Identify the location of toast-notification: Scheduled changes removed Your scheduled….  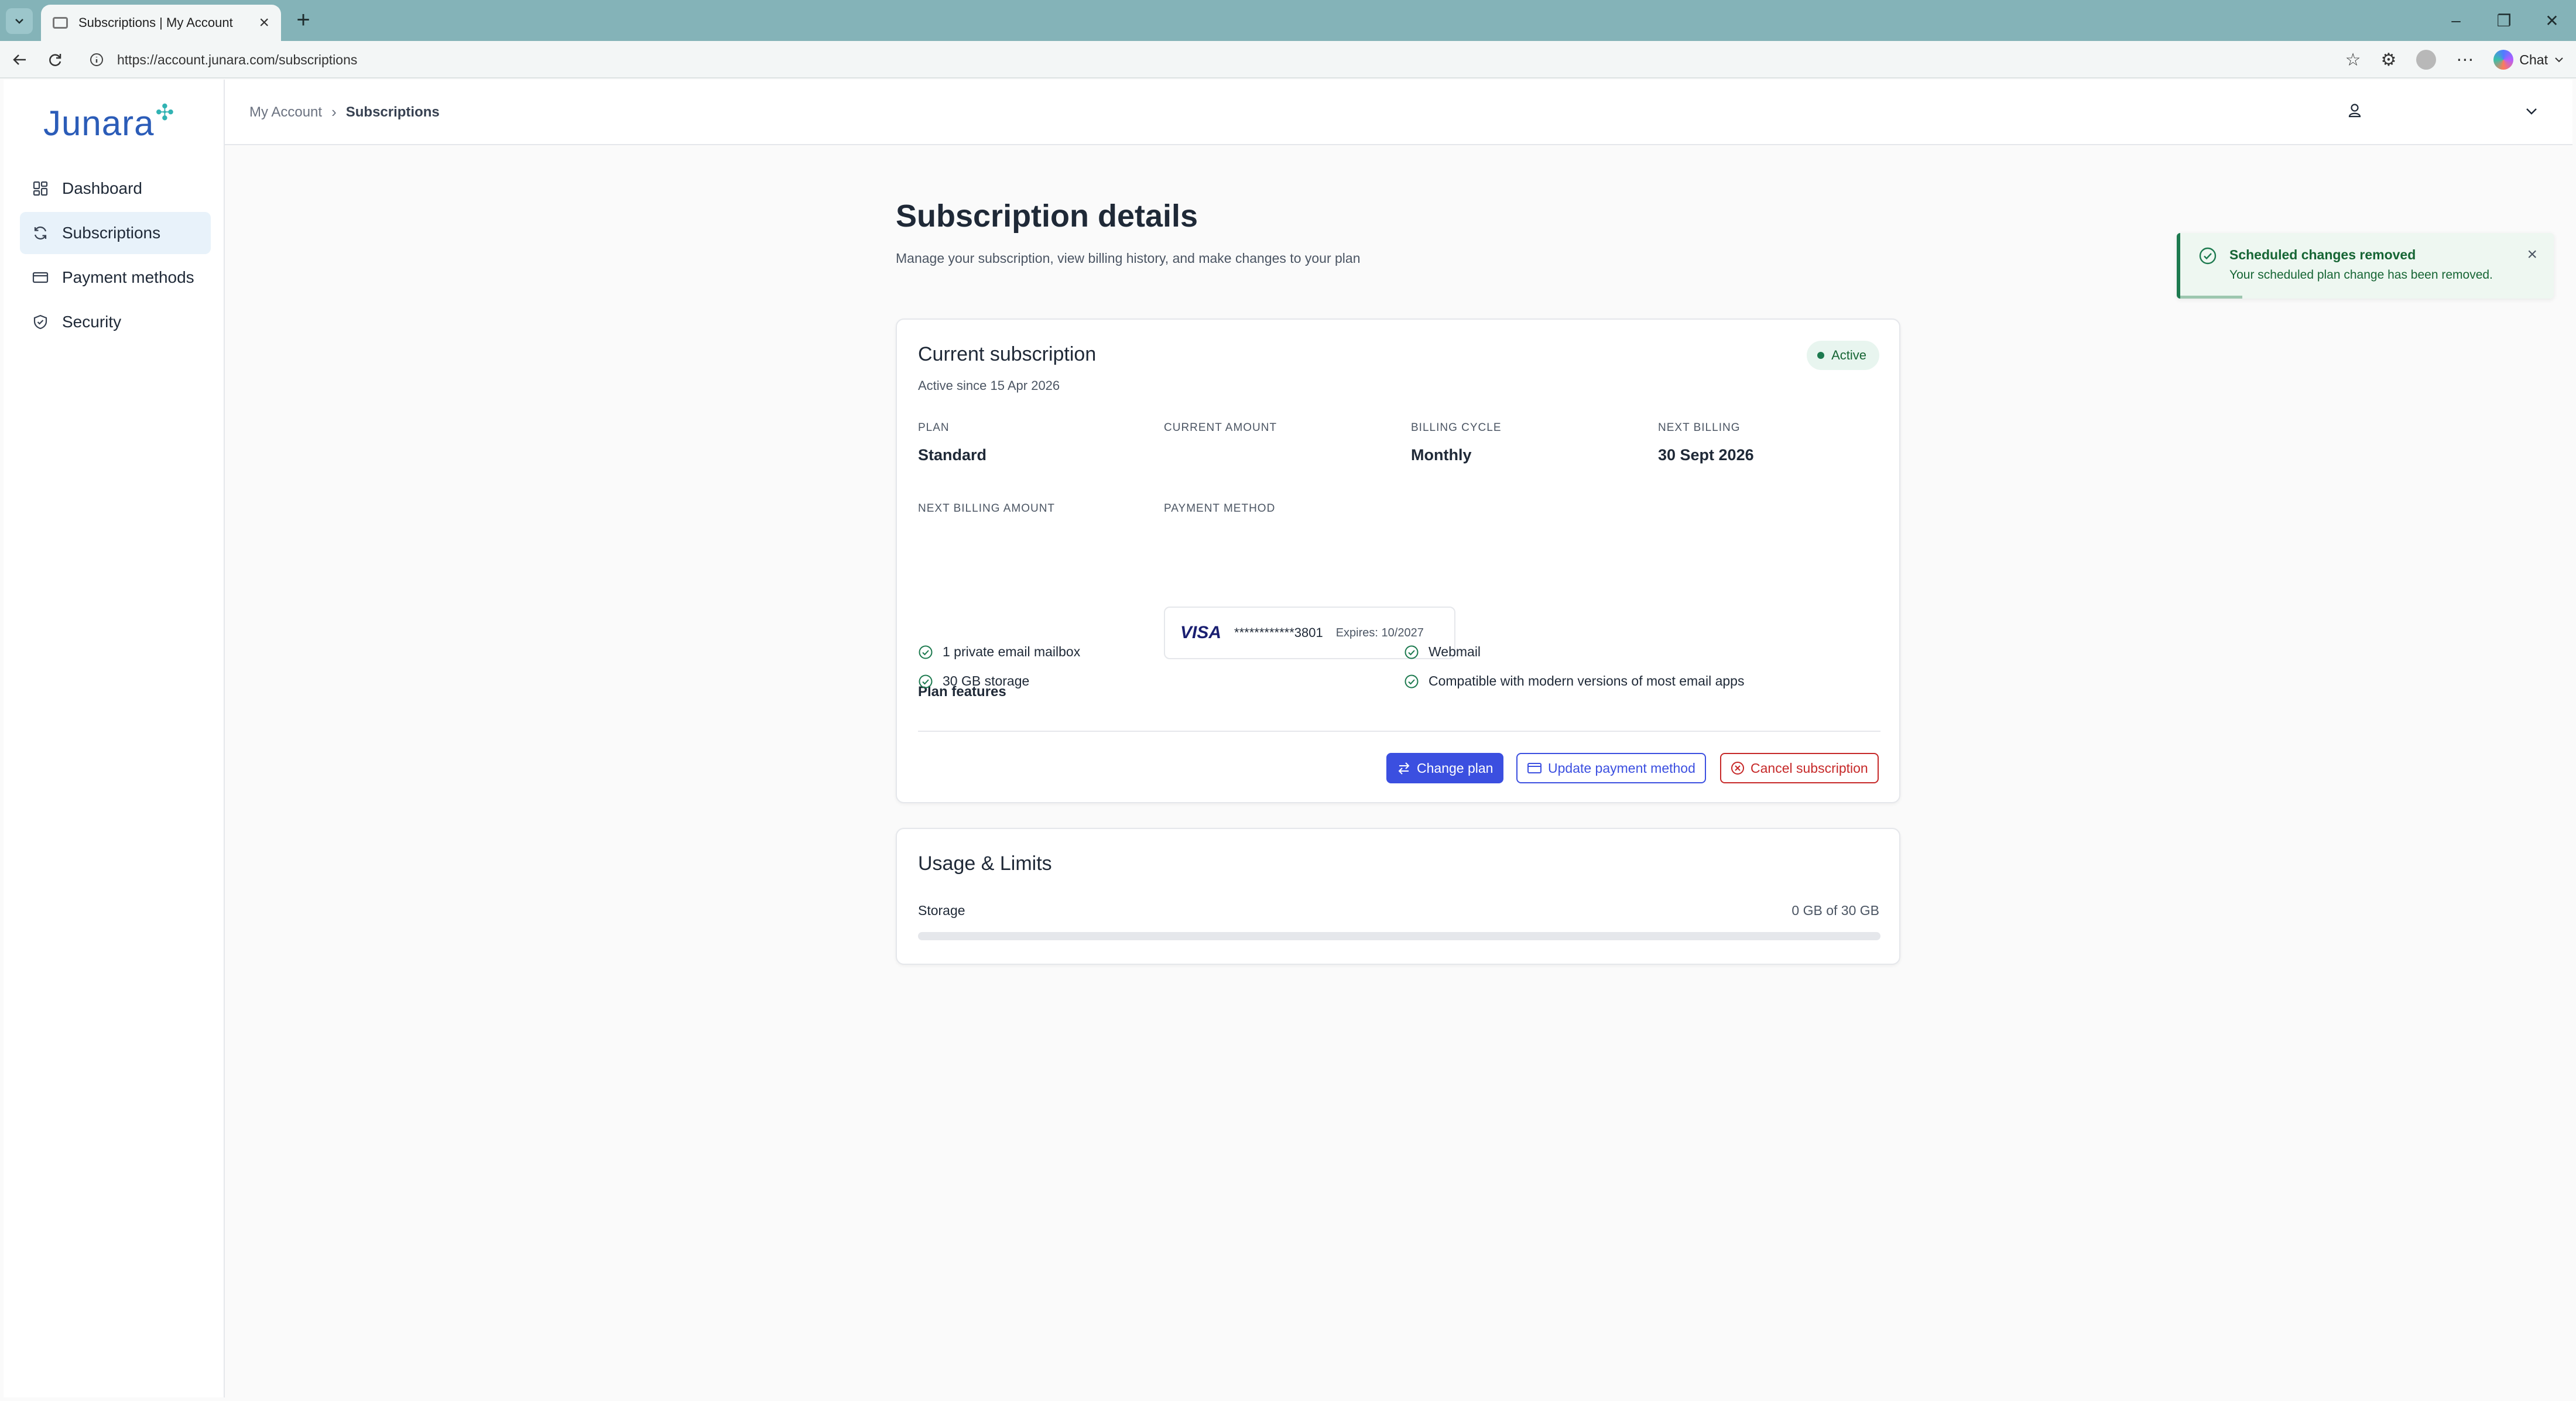
(2365, 266).